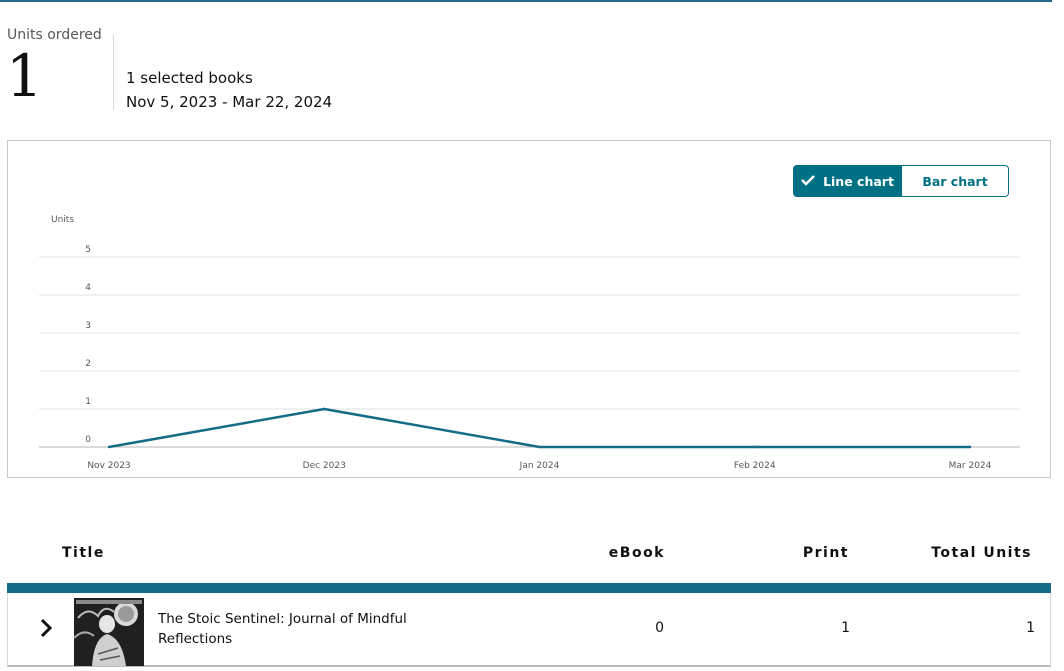 The width and height of the screenshot is (1064, 671). Describe the element at coordinates (659, 628) in the screenshot. I see `ebook-units: 0` at that location.